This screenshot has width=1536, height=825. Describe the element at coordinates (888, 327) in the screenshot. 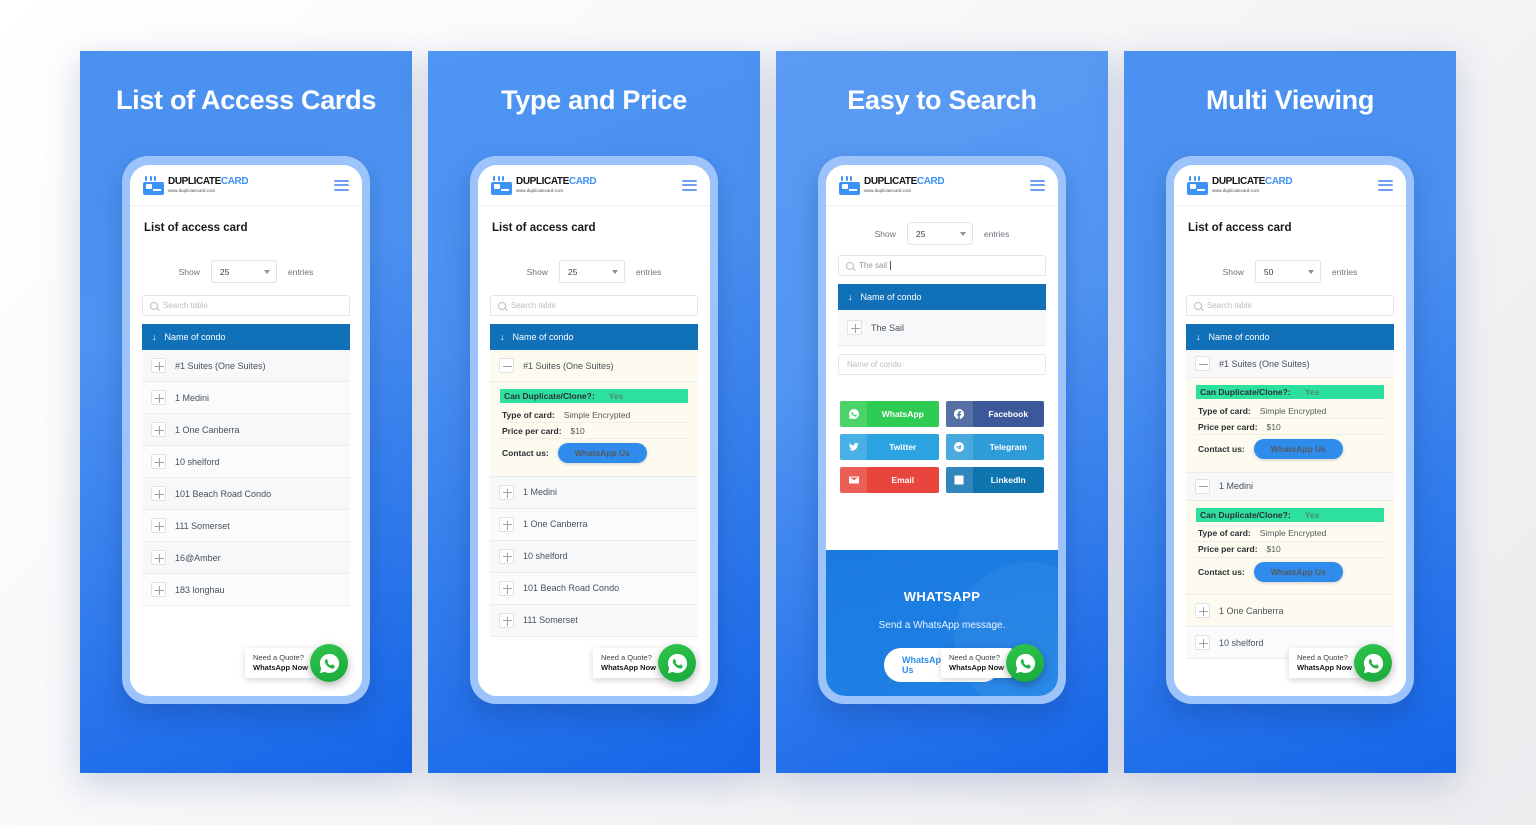

I see `row-label: The Sail` at that location.